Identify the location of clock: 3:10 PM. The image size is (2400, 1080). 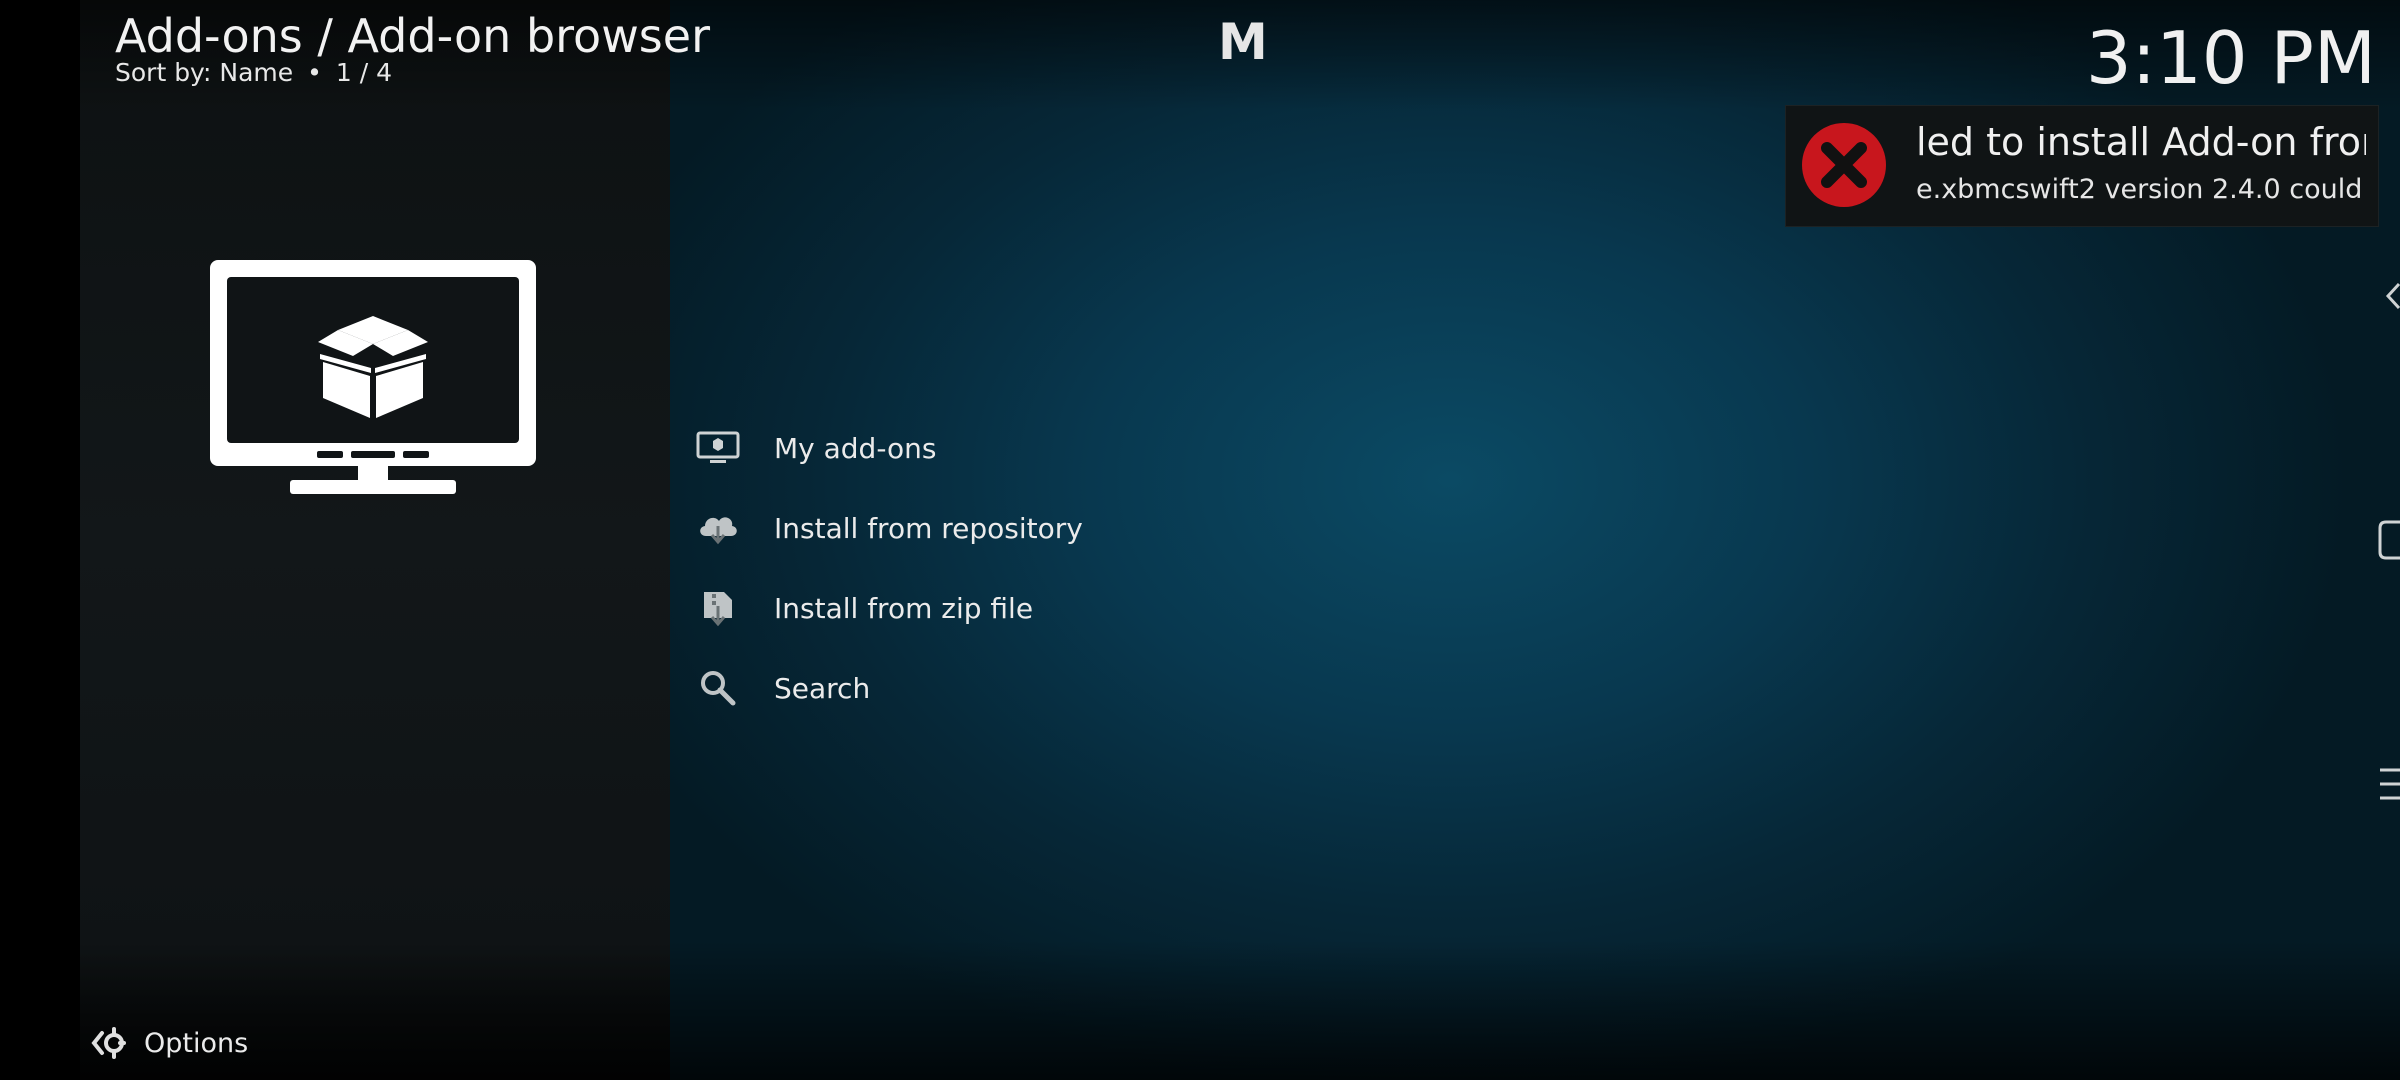
(2230, 58).